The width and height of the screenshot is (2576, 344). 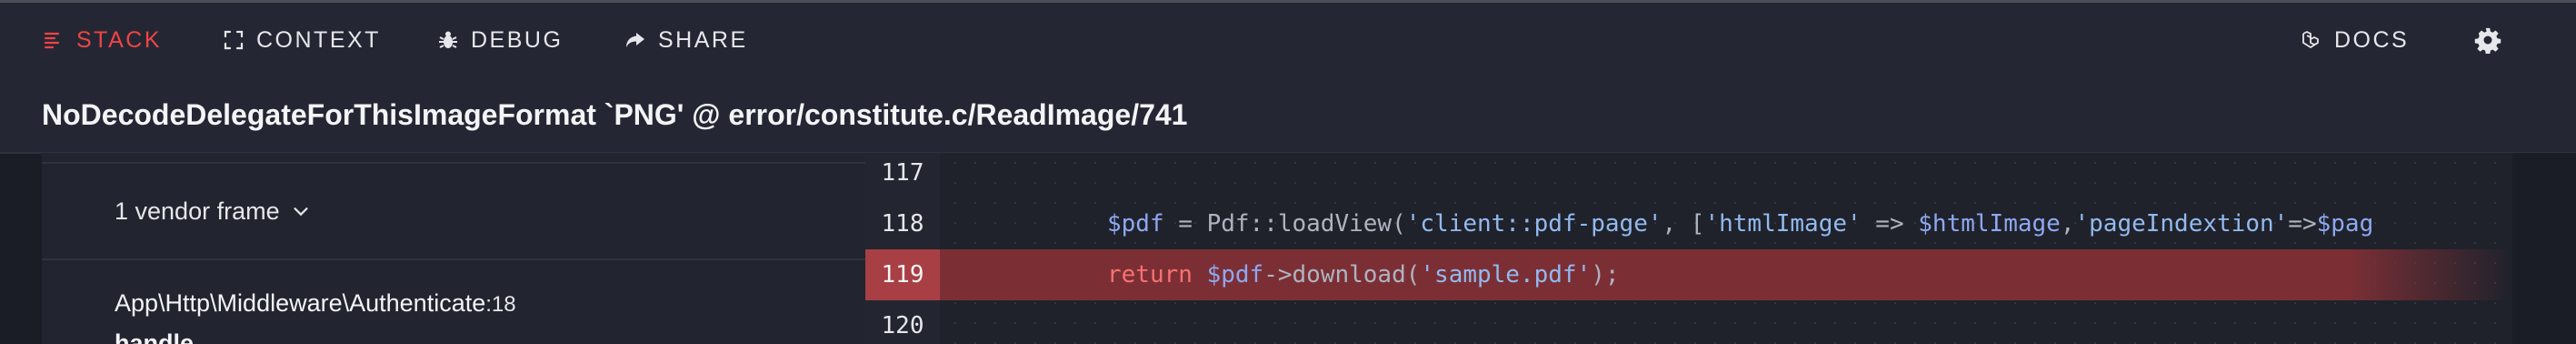 I want to click on frame-corners-icon, so click(x=233, y=40).